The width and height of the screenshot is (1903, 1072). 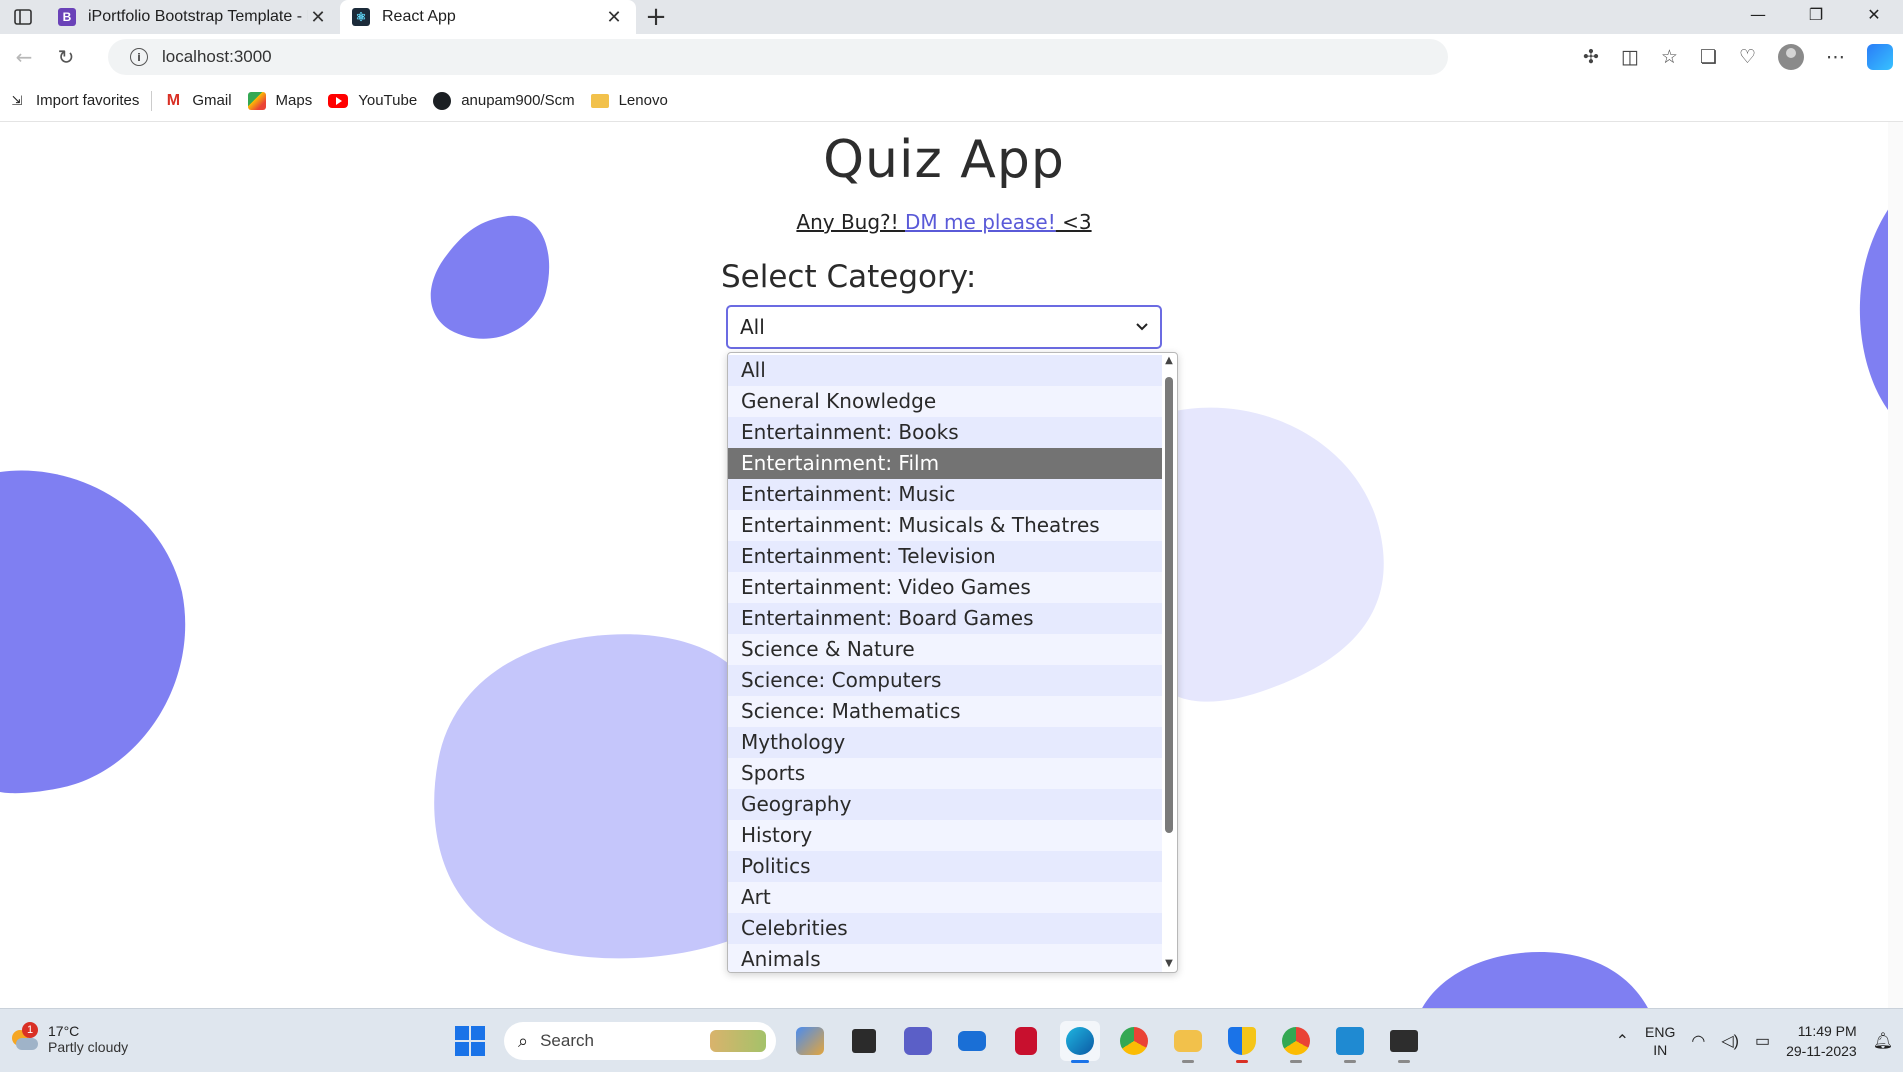 I want to click on terminal-app, so click(x=1404, y=1042).